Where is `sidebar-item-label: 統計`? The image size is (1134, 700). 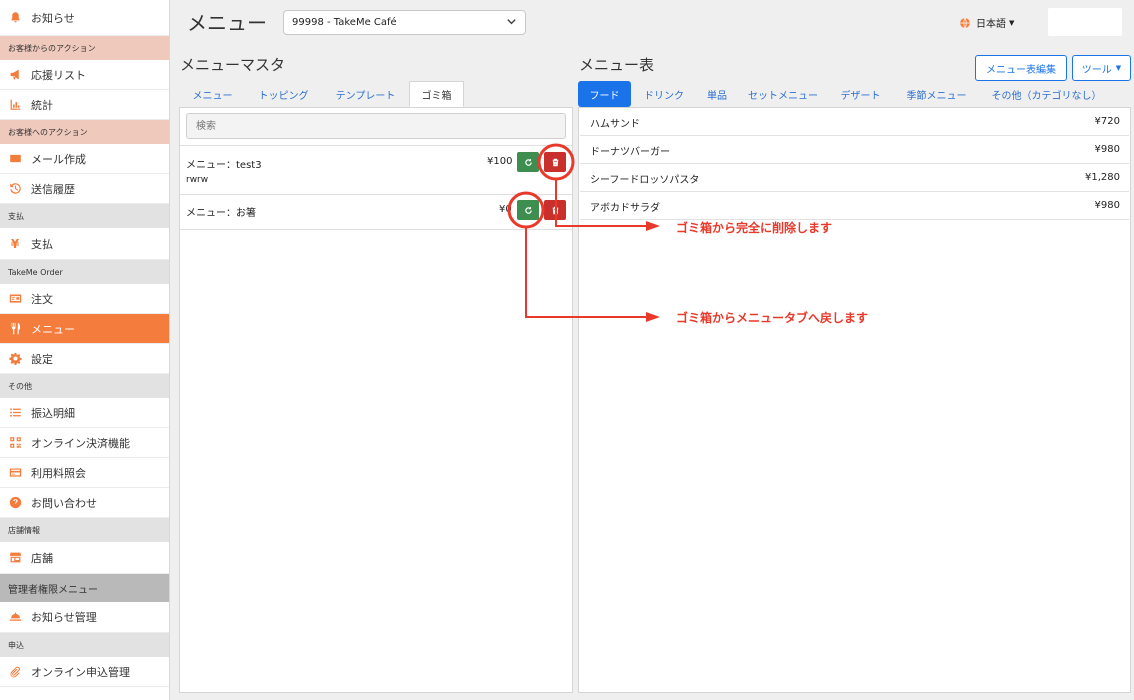
sidebar-item-label: 統計 is located at coordinates (42, 105).